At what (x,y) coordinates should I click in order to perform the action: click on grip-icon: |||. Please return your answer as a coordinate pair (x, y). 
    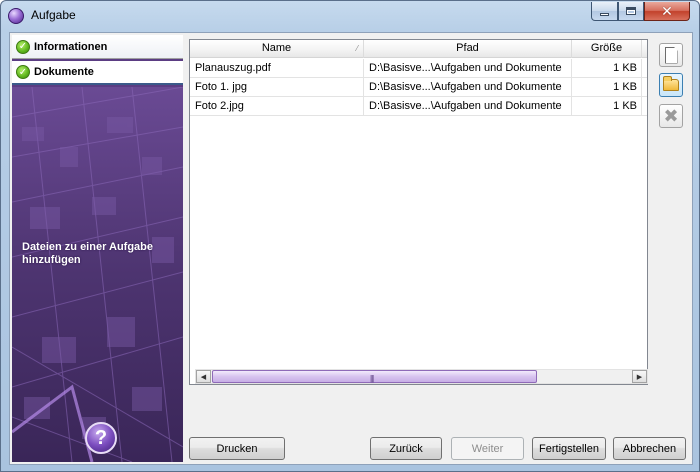
    Looking at the image, I should click on (372, 378).